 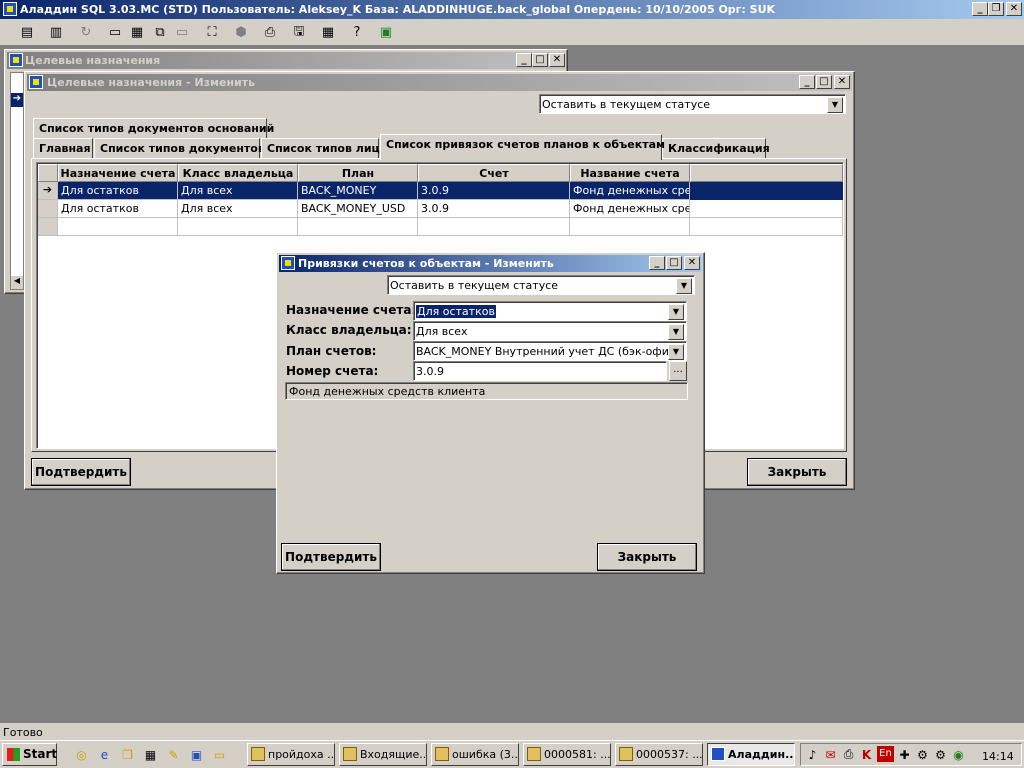 What do you see at coordinates (812, 754) in the screenshot?
I see `volume-icon: ♪` at bounding box center [812, 754].